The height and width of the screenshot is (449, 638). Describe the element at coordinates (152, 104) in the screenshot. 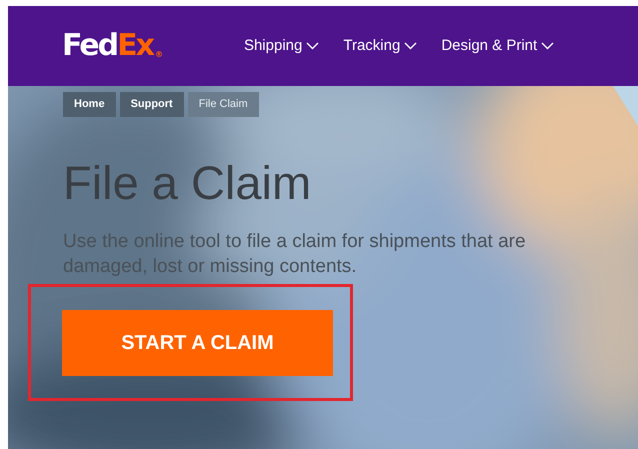

I see `breadcrumb-link: Support` at that location.